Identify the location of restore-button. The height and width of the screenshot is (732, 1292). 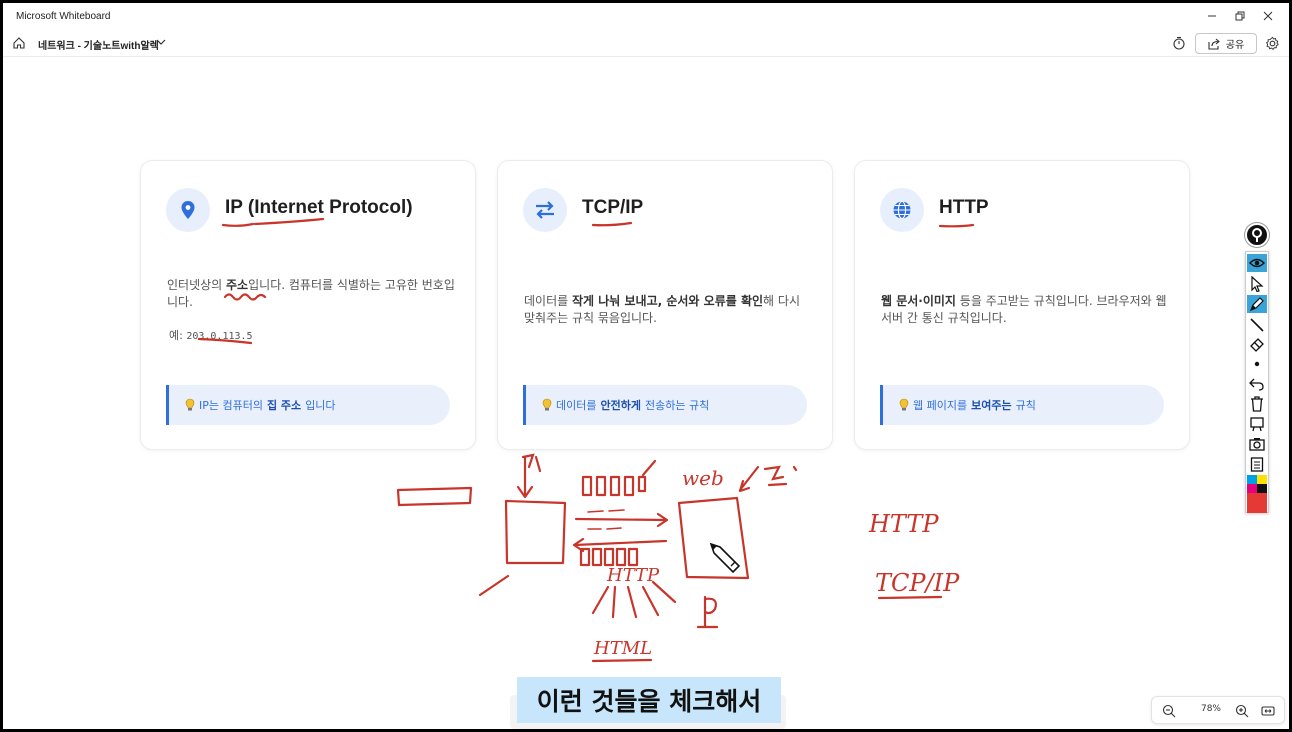
(1240, 16).